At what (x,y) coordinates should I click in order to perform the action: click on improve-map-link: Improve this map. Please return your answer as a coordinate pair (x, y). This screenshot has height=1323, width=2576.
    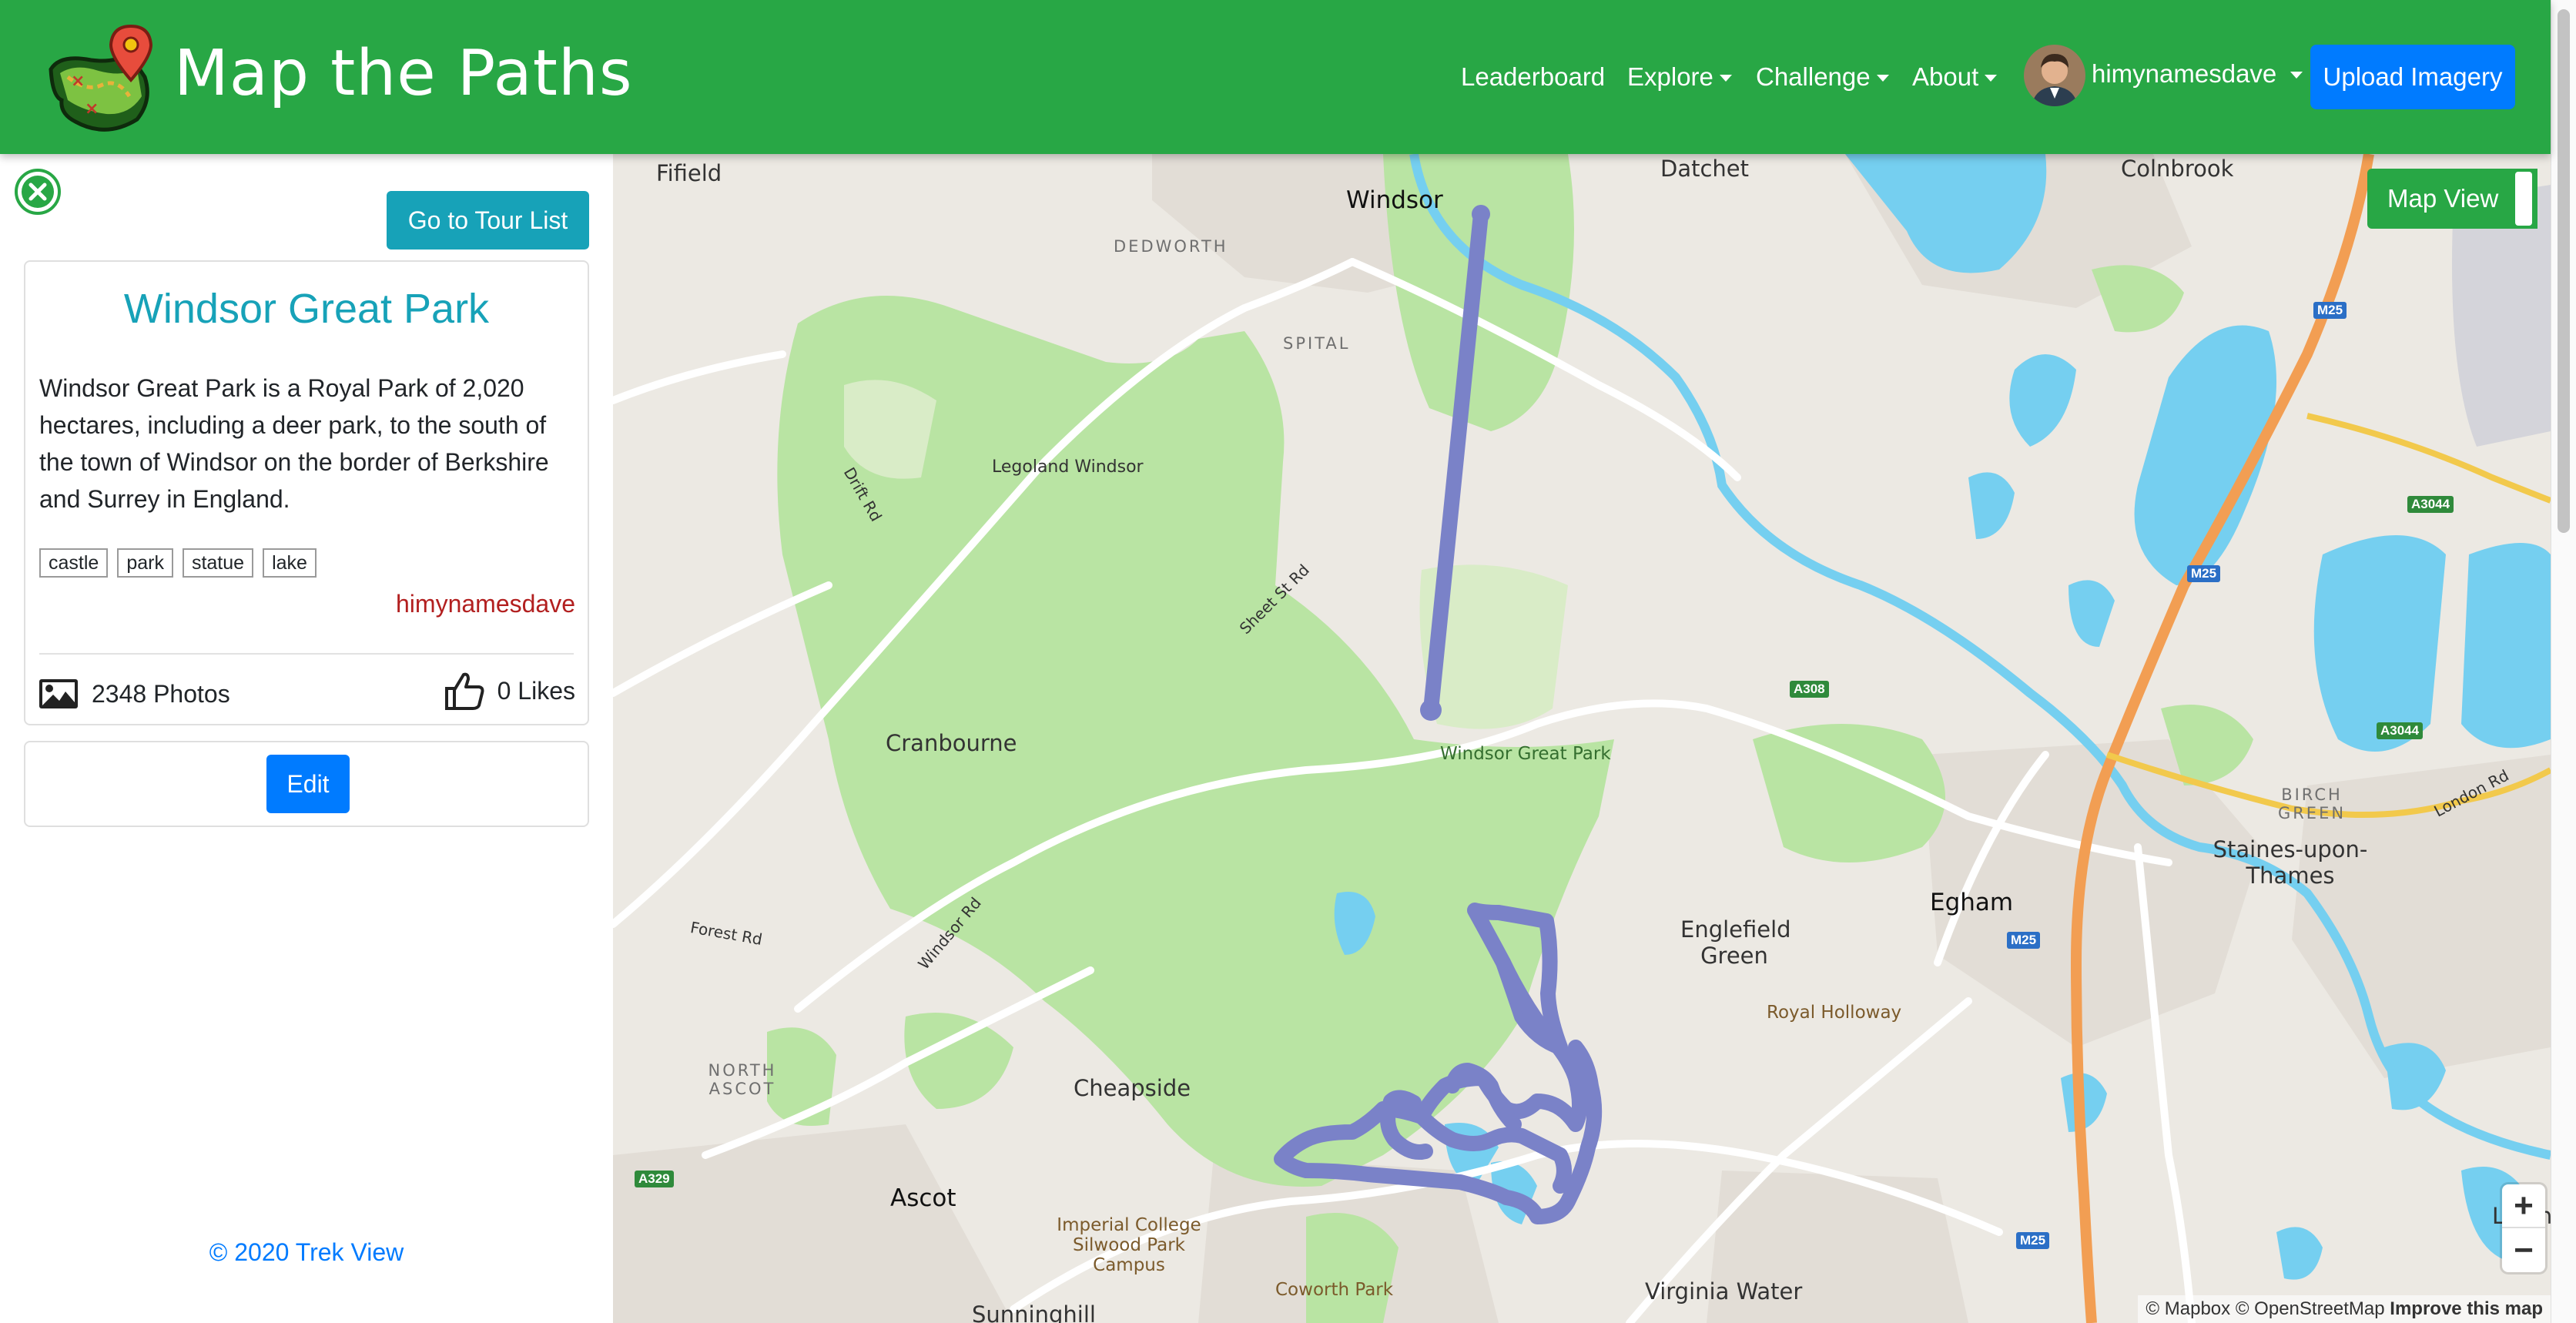
    Looking at the image, I should click on (2466, 1308).